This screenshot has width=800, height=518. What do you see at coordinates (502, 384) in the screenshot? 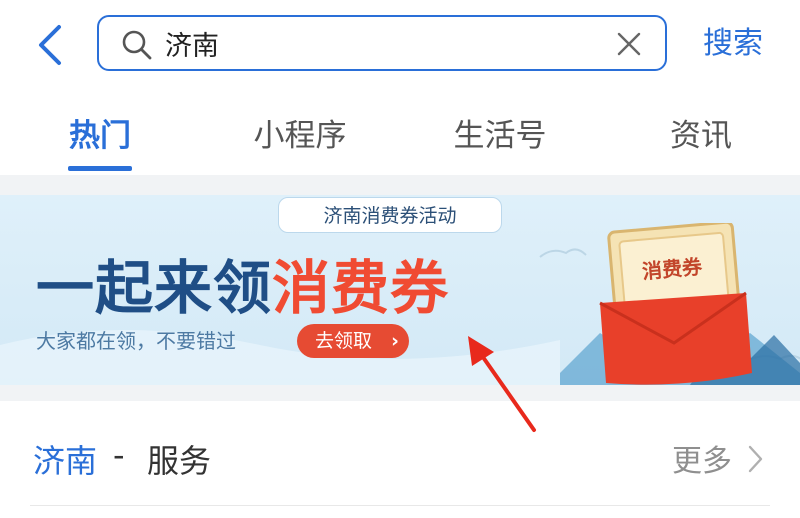
I see `annotation-arrow-icon` at bounding box center [502, 384].